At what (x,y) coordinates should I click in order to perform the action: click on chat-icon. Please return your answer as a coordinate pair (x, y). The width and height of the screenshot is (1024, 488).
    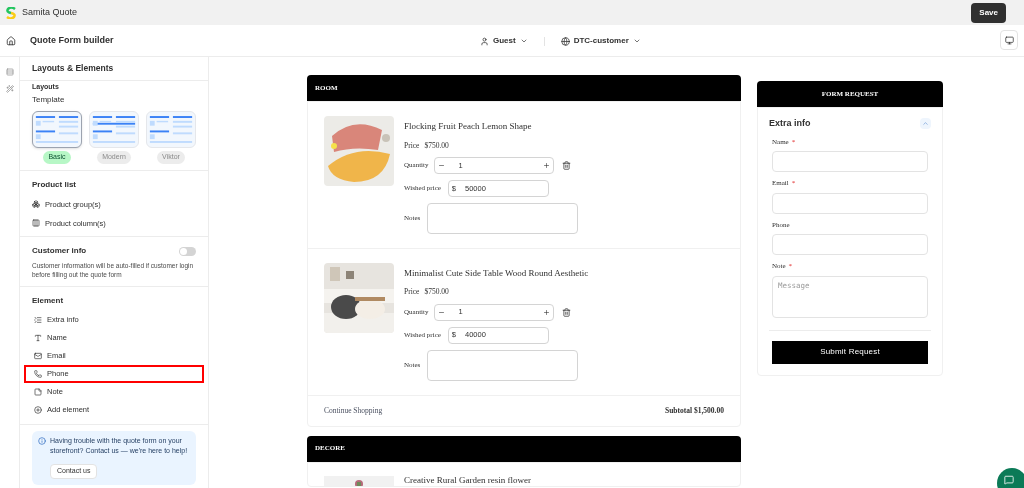
    Looking at the image, I should click on (1009, 480).